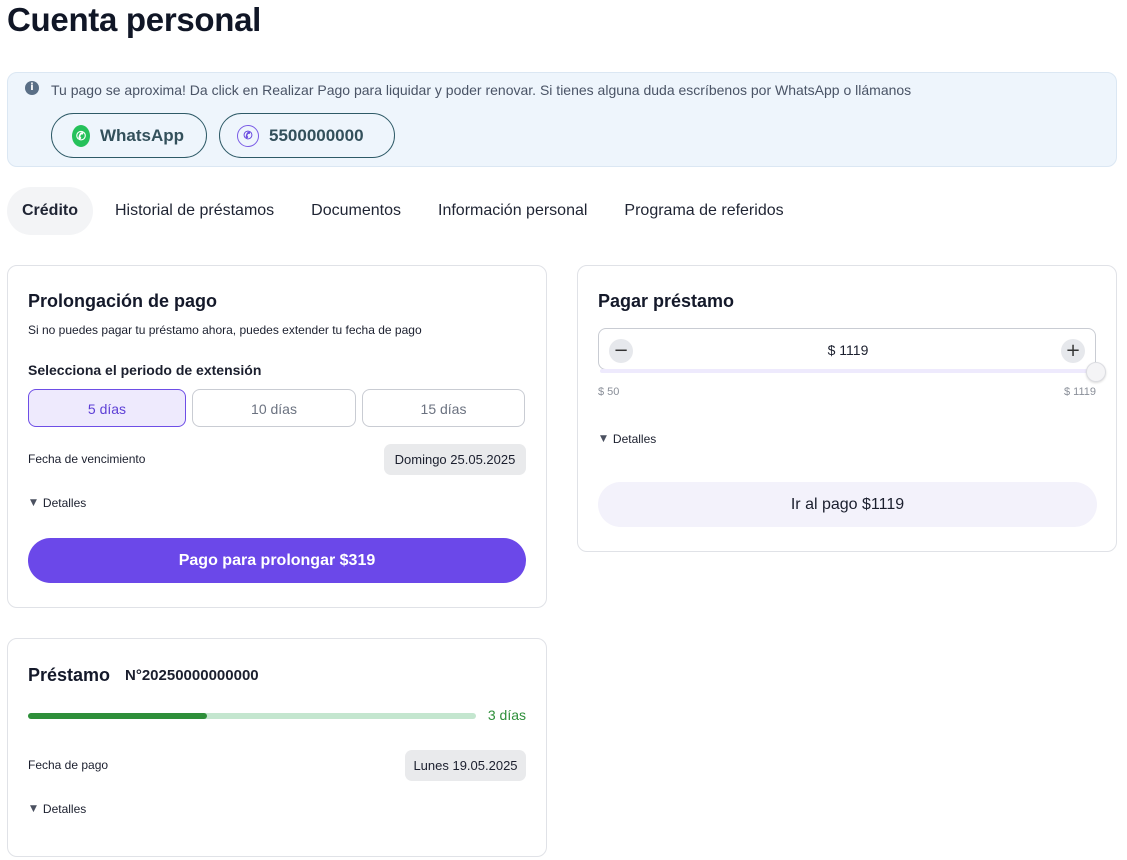 This screenshot has height=860, width=1127. I want to click on period-option-15: 15 días, so click(443, 408).